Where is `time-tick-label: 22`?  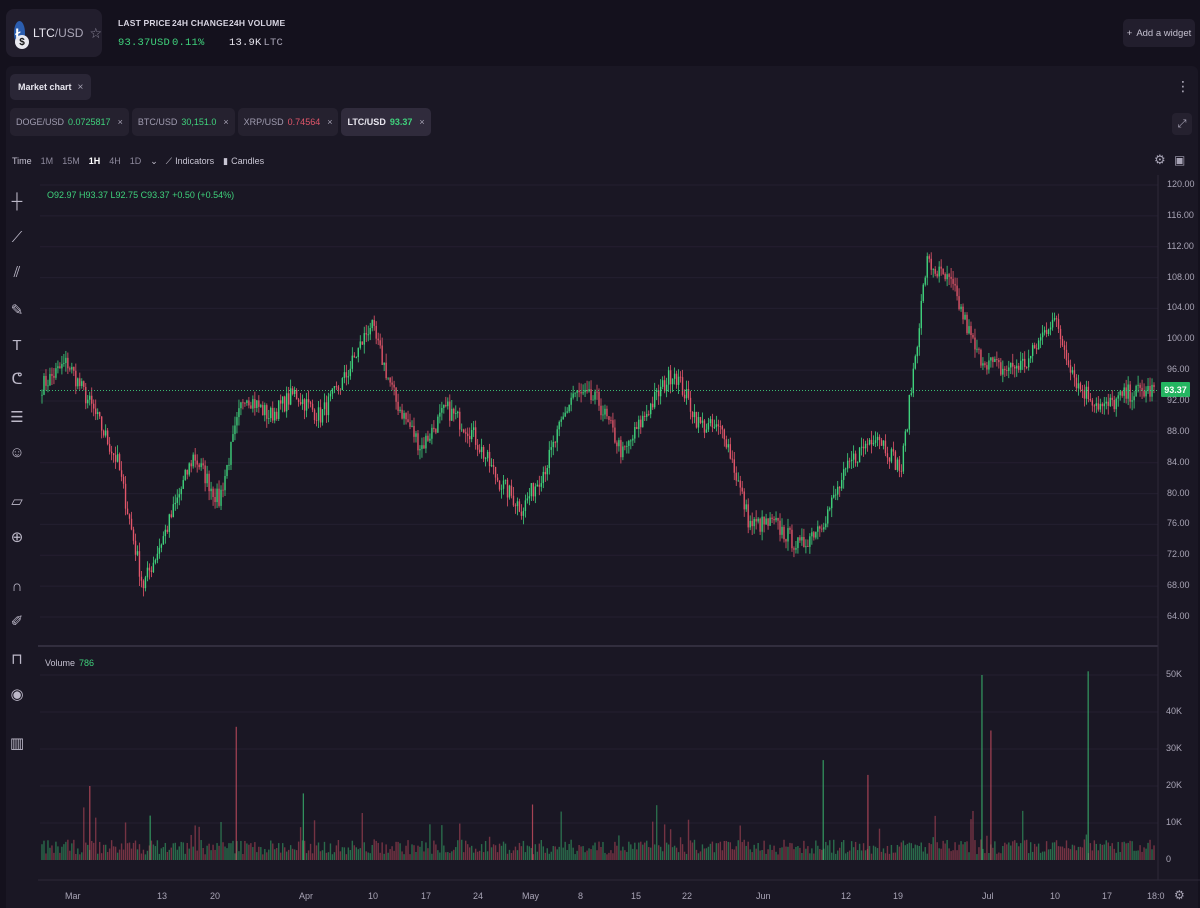 time-tick-label: 22 is located at coordinates (687, 896).